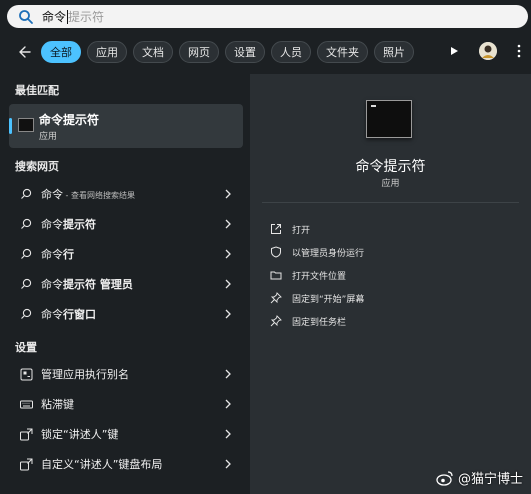 The width and height of the screenshot is (531, 494). What do you see at coordinates (85, 374) in the screenshot?
I see `settings-item-label: 管理应用执行别名` at bounding box center [85, 374].